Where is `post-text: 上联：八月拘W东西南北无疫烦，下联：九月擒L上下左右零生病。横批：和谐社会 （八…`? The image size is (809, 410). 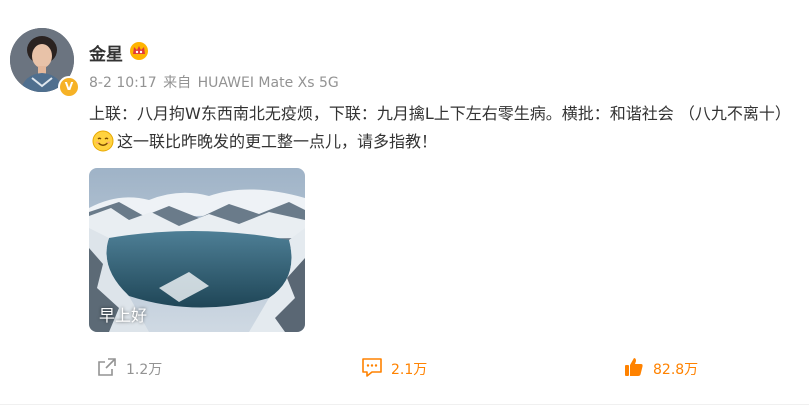 post-text: 上联：八月拘W东西南北无疫烦，下联：九月擒L上下左右零生病。横批：和谐社会 （八… is located at coordinates (440, 128).